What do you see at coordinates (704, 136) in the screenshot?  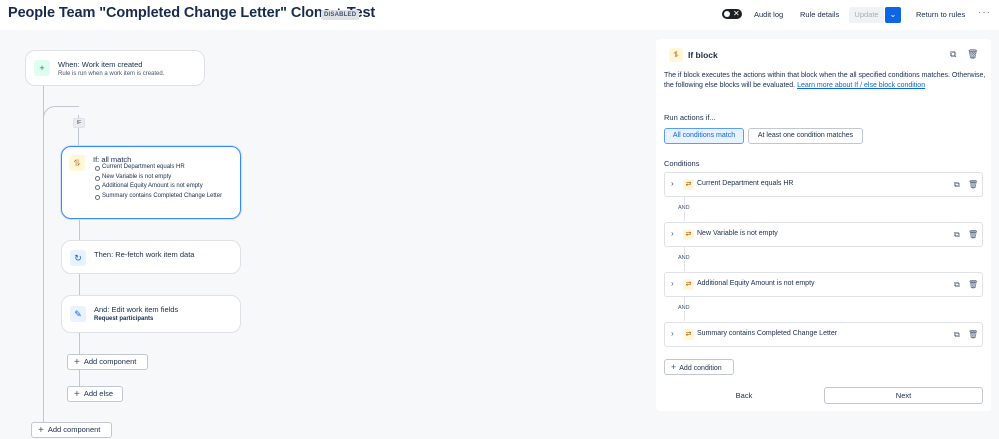 I see `all-conditions-option: All conditions match` at bounding box center [704, 136].